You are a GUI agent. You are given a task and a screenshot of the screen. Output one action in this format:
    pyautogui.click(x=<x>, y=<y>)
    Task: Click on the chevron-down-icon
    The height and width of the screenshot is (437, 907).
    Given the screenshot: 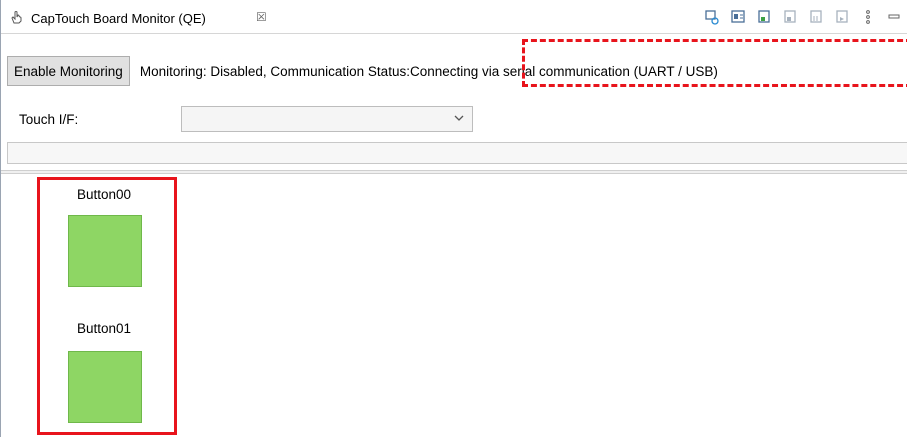 What is the action you would take?
    pyautogui.click(x=459, y=119)
    